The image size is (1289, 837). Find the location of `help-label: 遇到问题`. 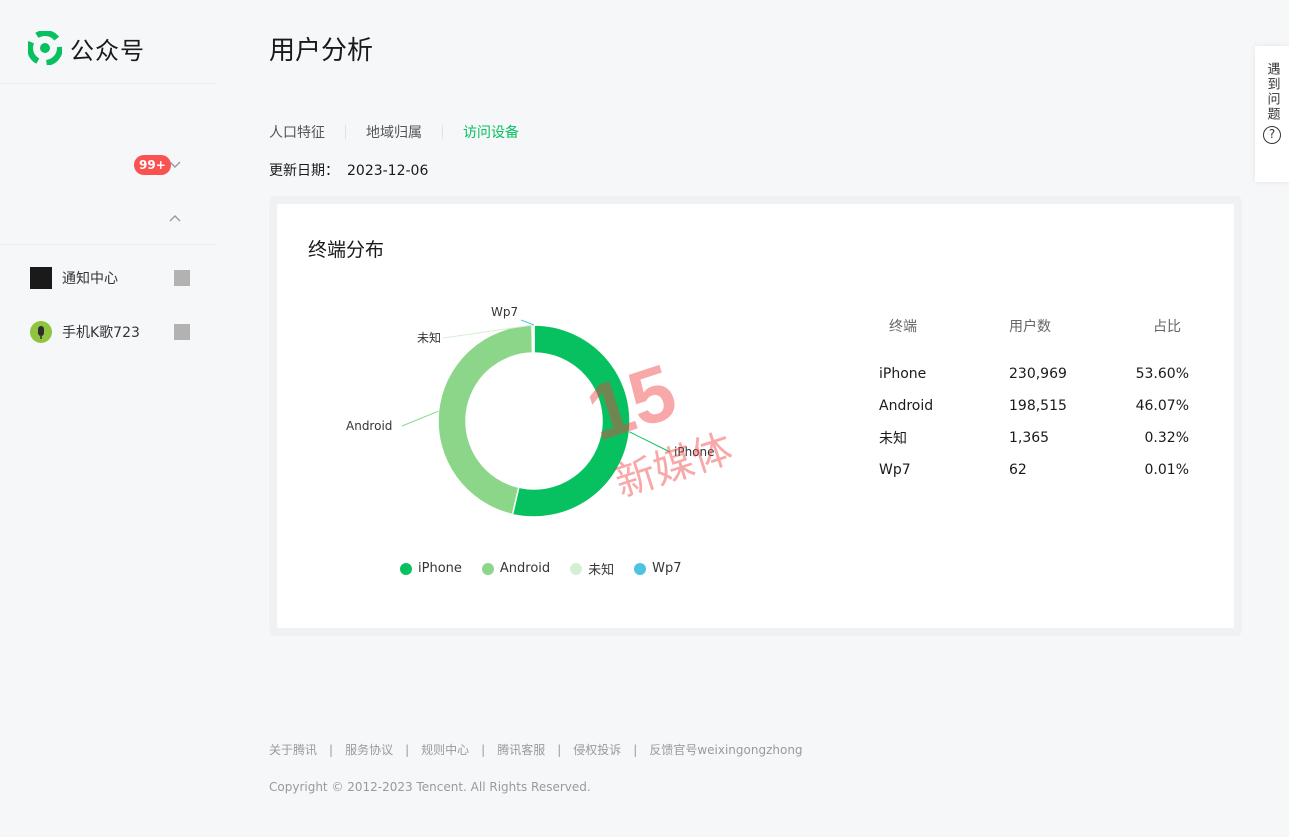

help-label: 遇到问题 is located at coordinates (1272, 92).